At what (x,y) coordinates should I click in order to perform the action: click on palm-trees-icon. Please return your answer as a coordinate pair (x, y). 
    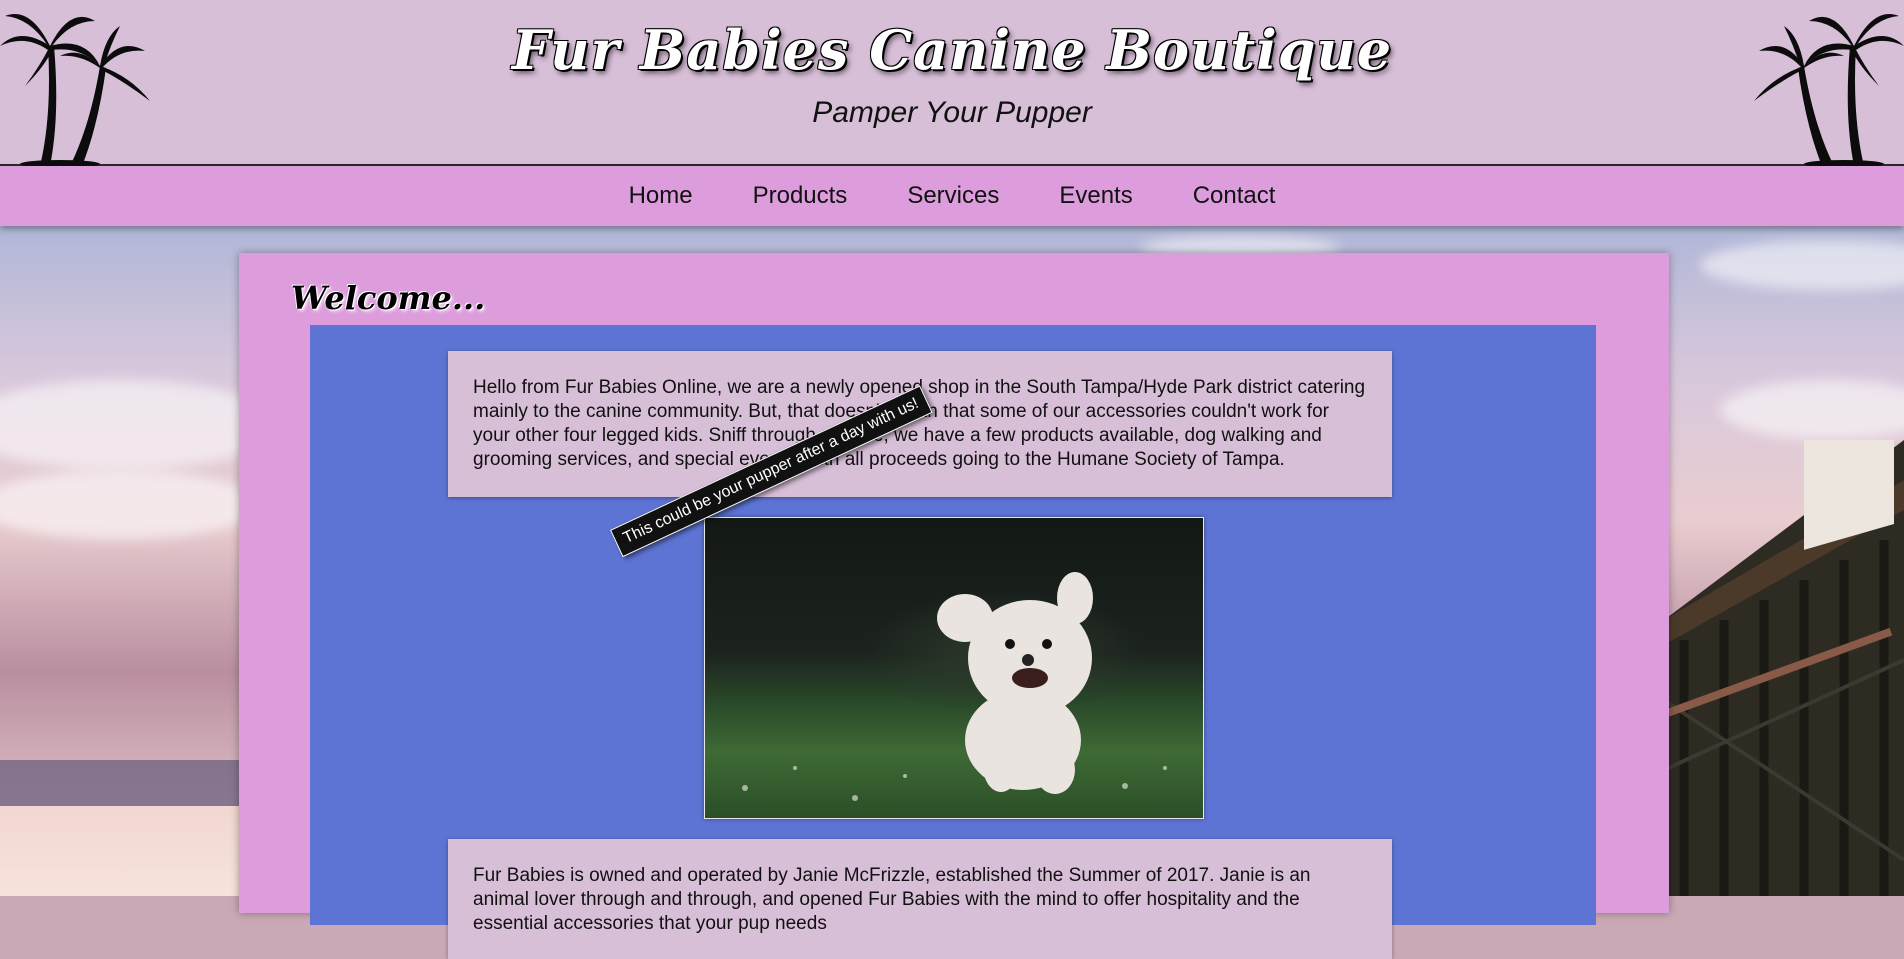
    Looking at the image, I should click on (1829, 90).